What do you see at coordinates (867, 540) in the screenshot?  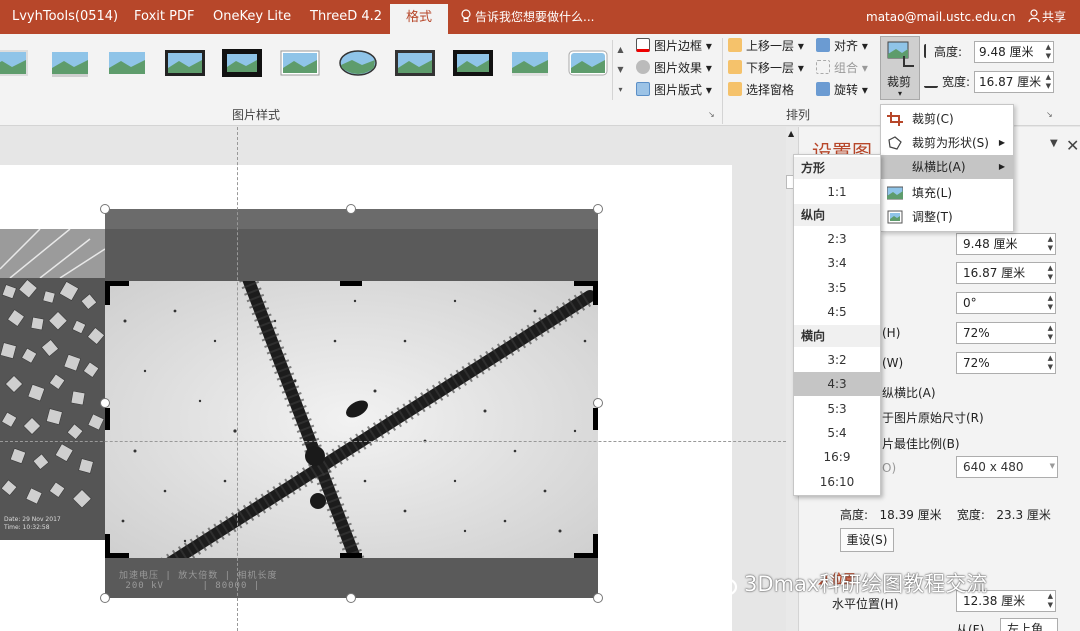 I see `reset-button: 重设(S)` at bounding box center [867, 540].